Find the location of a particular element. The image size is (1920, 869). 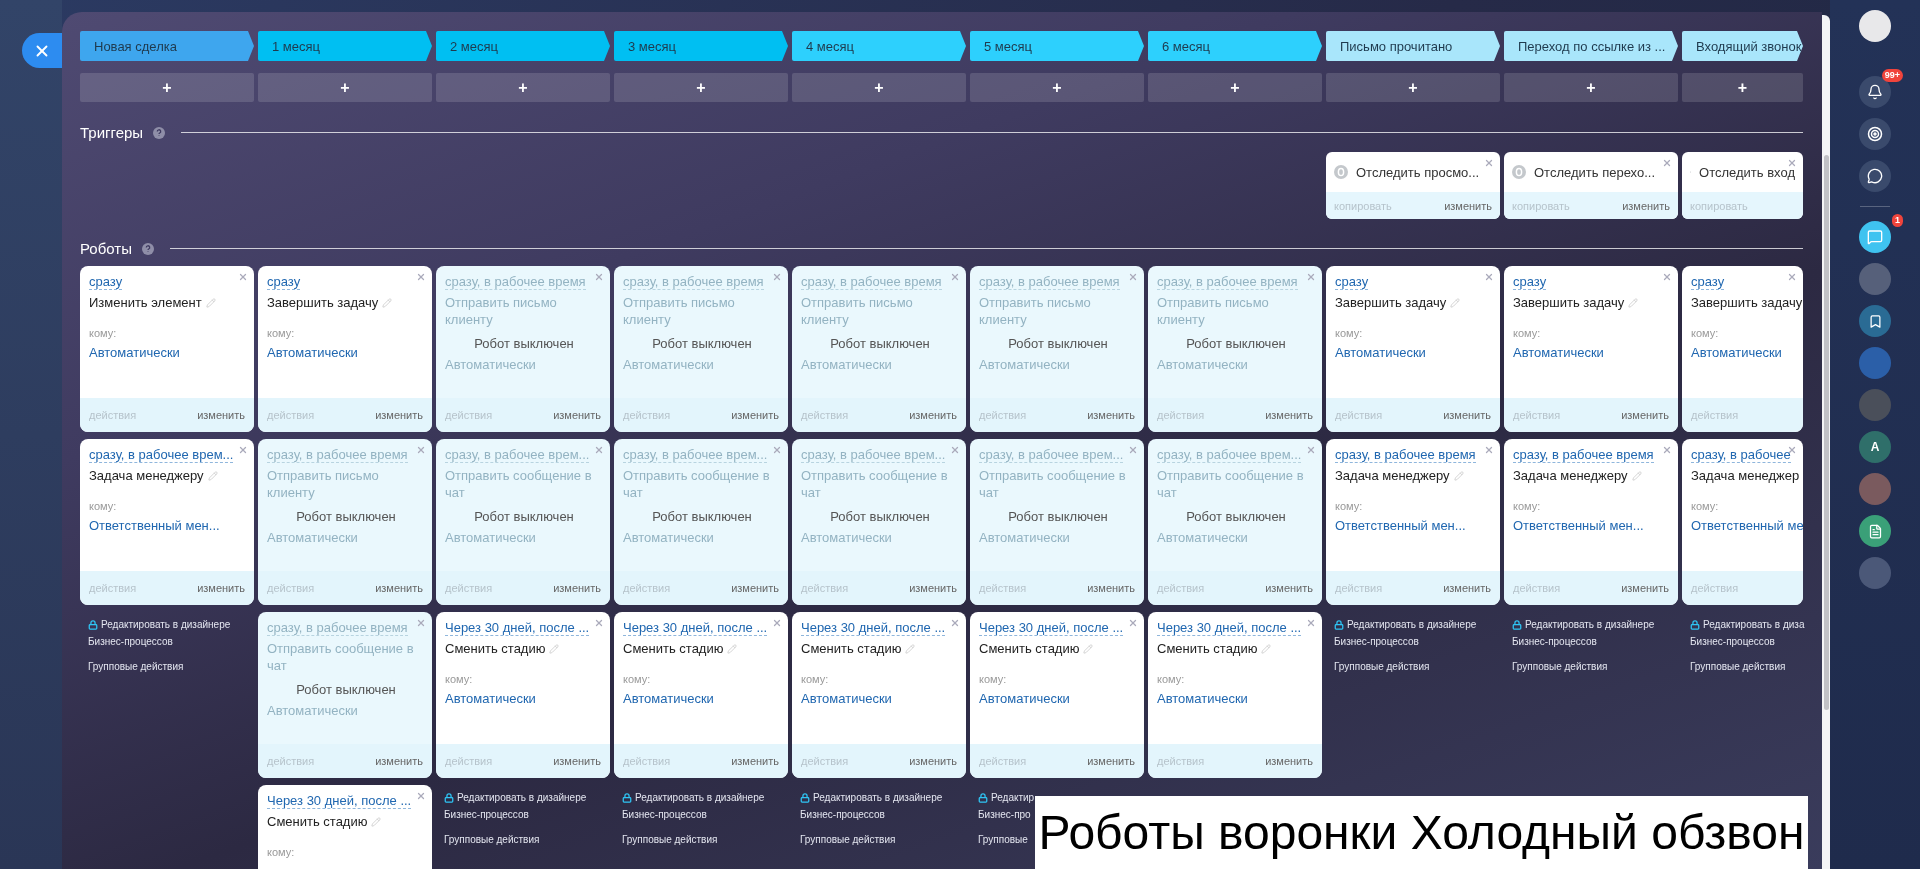

bookmark-button is located at coordinates (1875, 321).